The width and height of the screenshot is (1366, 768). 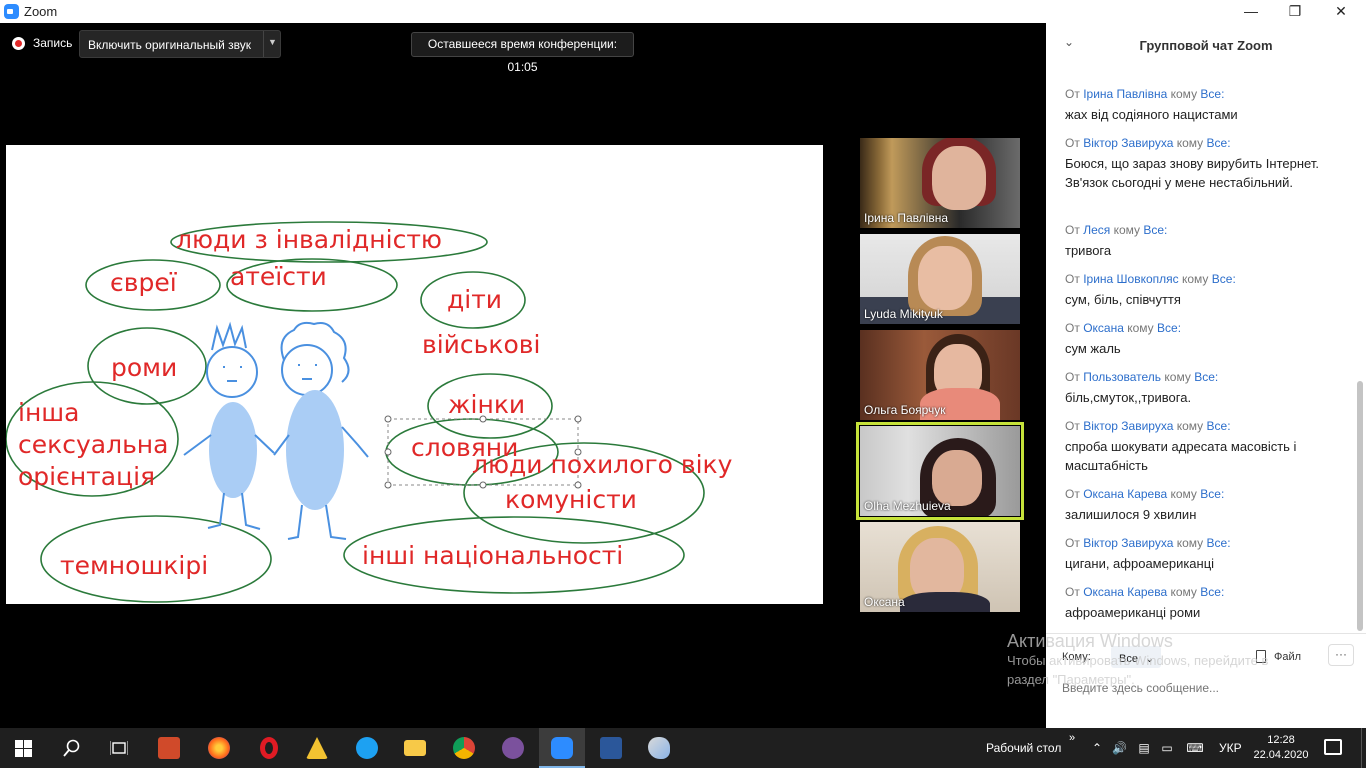 I want to click on desktop-toolbar-label: Рабочий стол, so click(x=1023, y=748).